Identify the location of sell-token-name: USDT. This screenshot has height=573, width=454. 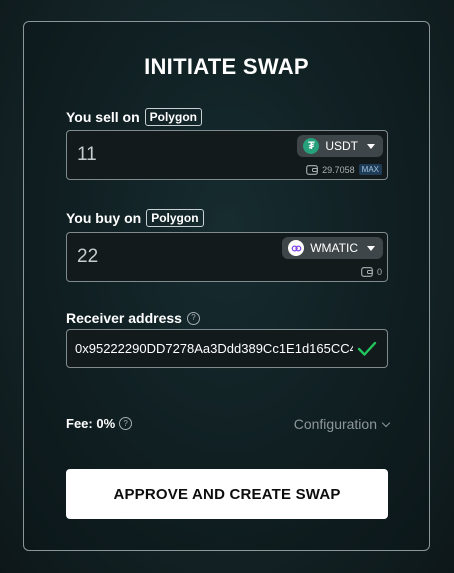
(341, 146).